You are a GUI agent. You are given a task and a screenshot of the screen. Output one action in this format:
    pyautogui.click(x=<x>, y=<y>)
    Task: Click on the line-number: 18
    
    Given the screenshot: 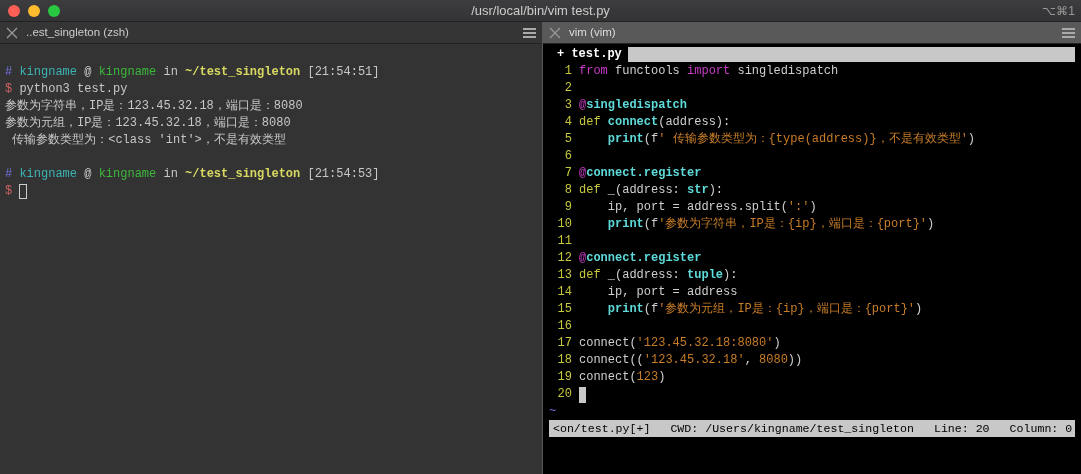 What is the action you would take?
    pyautogui.click(x=564, y=360)
    